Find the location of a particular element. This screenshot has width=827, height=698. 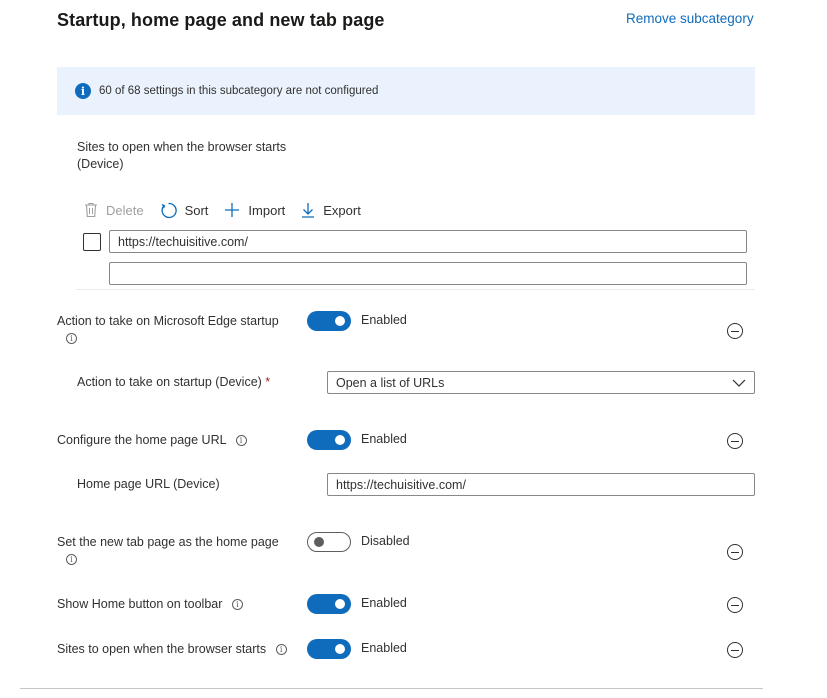

new-tab-home-state: Disabled is located at coordinates (385, 541).